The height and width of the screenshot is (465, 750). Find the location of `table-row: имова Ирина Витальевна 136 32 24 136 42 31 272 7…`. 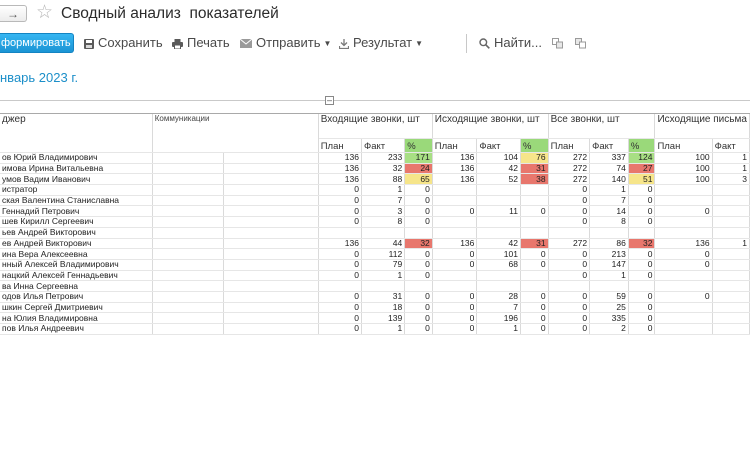

table-row: имова Ирина Витальевна 136 32 24 136 42 31 272 7… is located at coordinates (375, 169).